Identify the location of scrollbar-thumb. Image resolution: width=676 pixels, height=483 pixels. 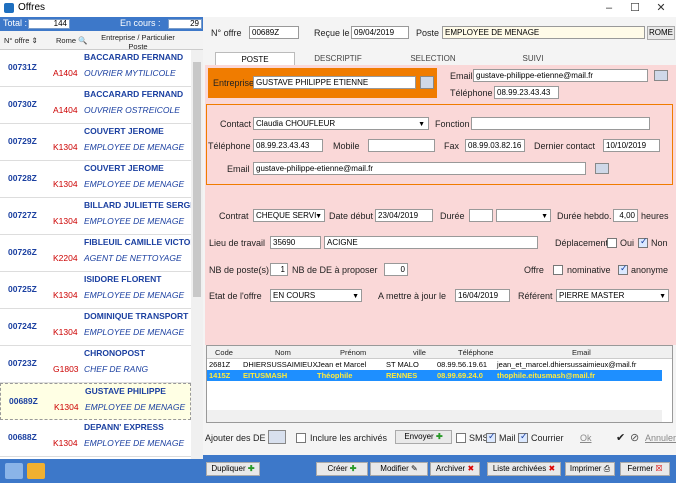
(197, 179).